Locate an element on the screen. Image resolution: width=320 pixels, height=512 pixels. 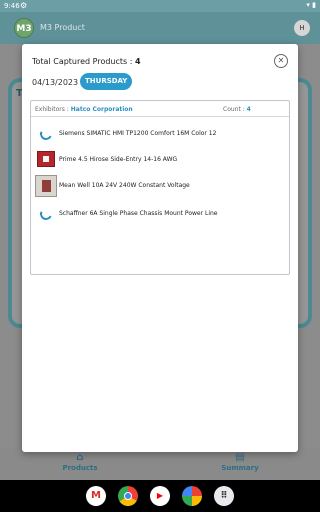
exhibitor-value: Hatco Corporation is located at coordinates (101, 109).